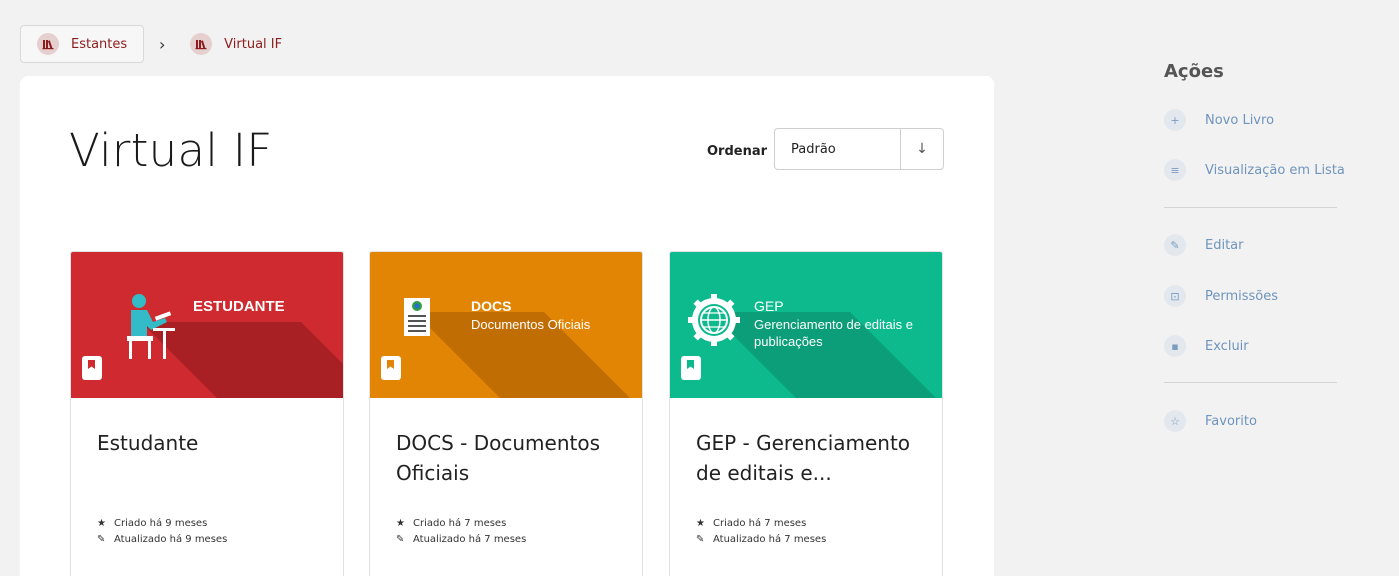  Describe the element at coordinates (531, 324) in the screenshot. I see `cover-subtitle: Documentos Oficiais` at that location.